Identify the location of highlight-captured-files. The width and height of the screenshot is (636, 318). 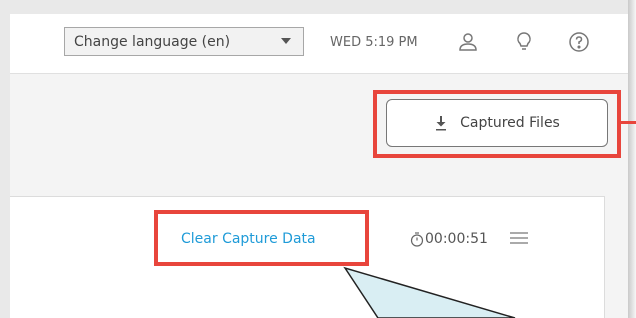
(497, 124).